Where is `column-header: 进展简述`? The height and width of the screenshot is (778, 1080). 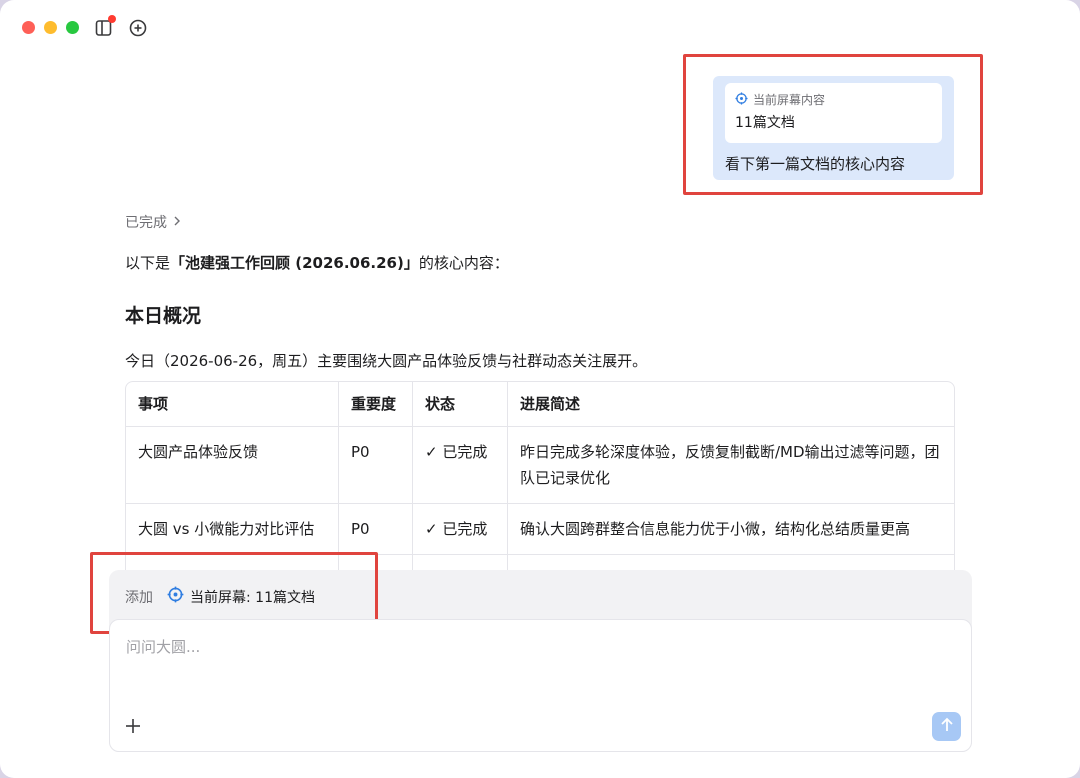
column-header: 进展简述 is located at coordinates (731, 404).